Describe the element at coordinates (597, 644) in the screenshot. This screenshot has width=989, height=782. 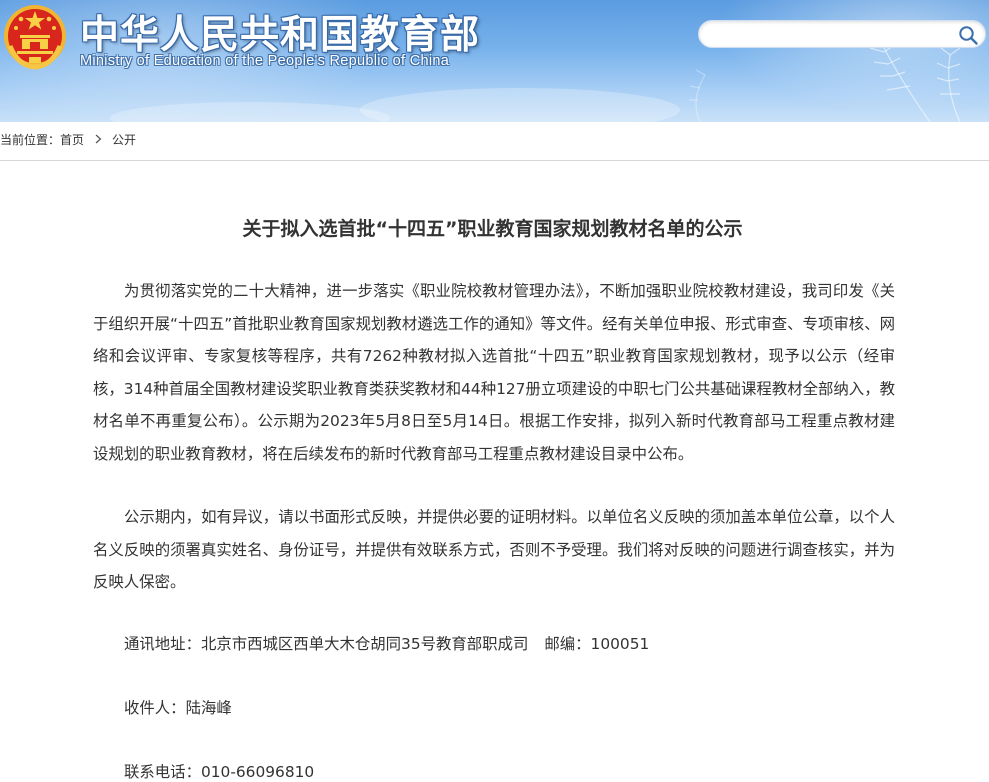
I see `contact-postcode: 邮编：100051` at that location.